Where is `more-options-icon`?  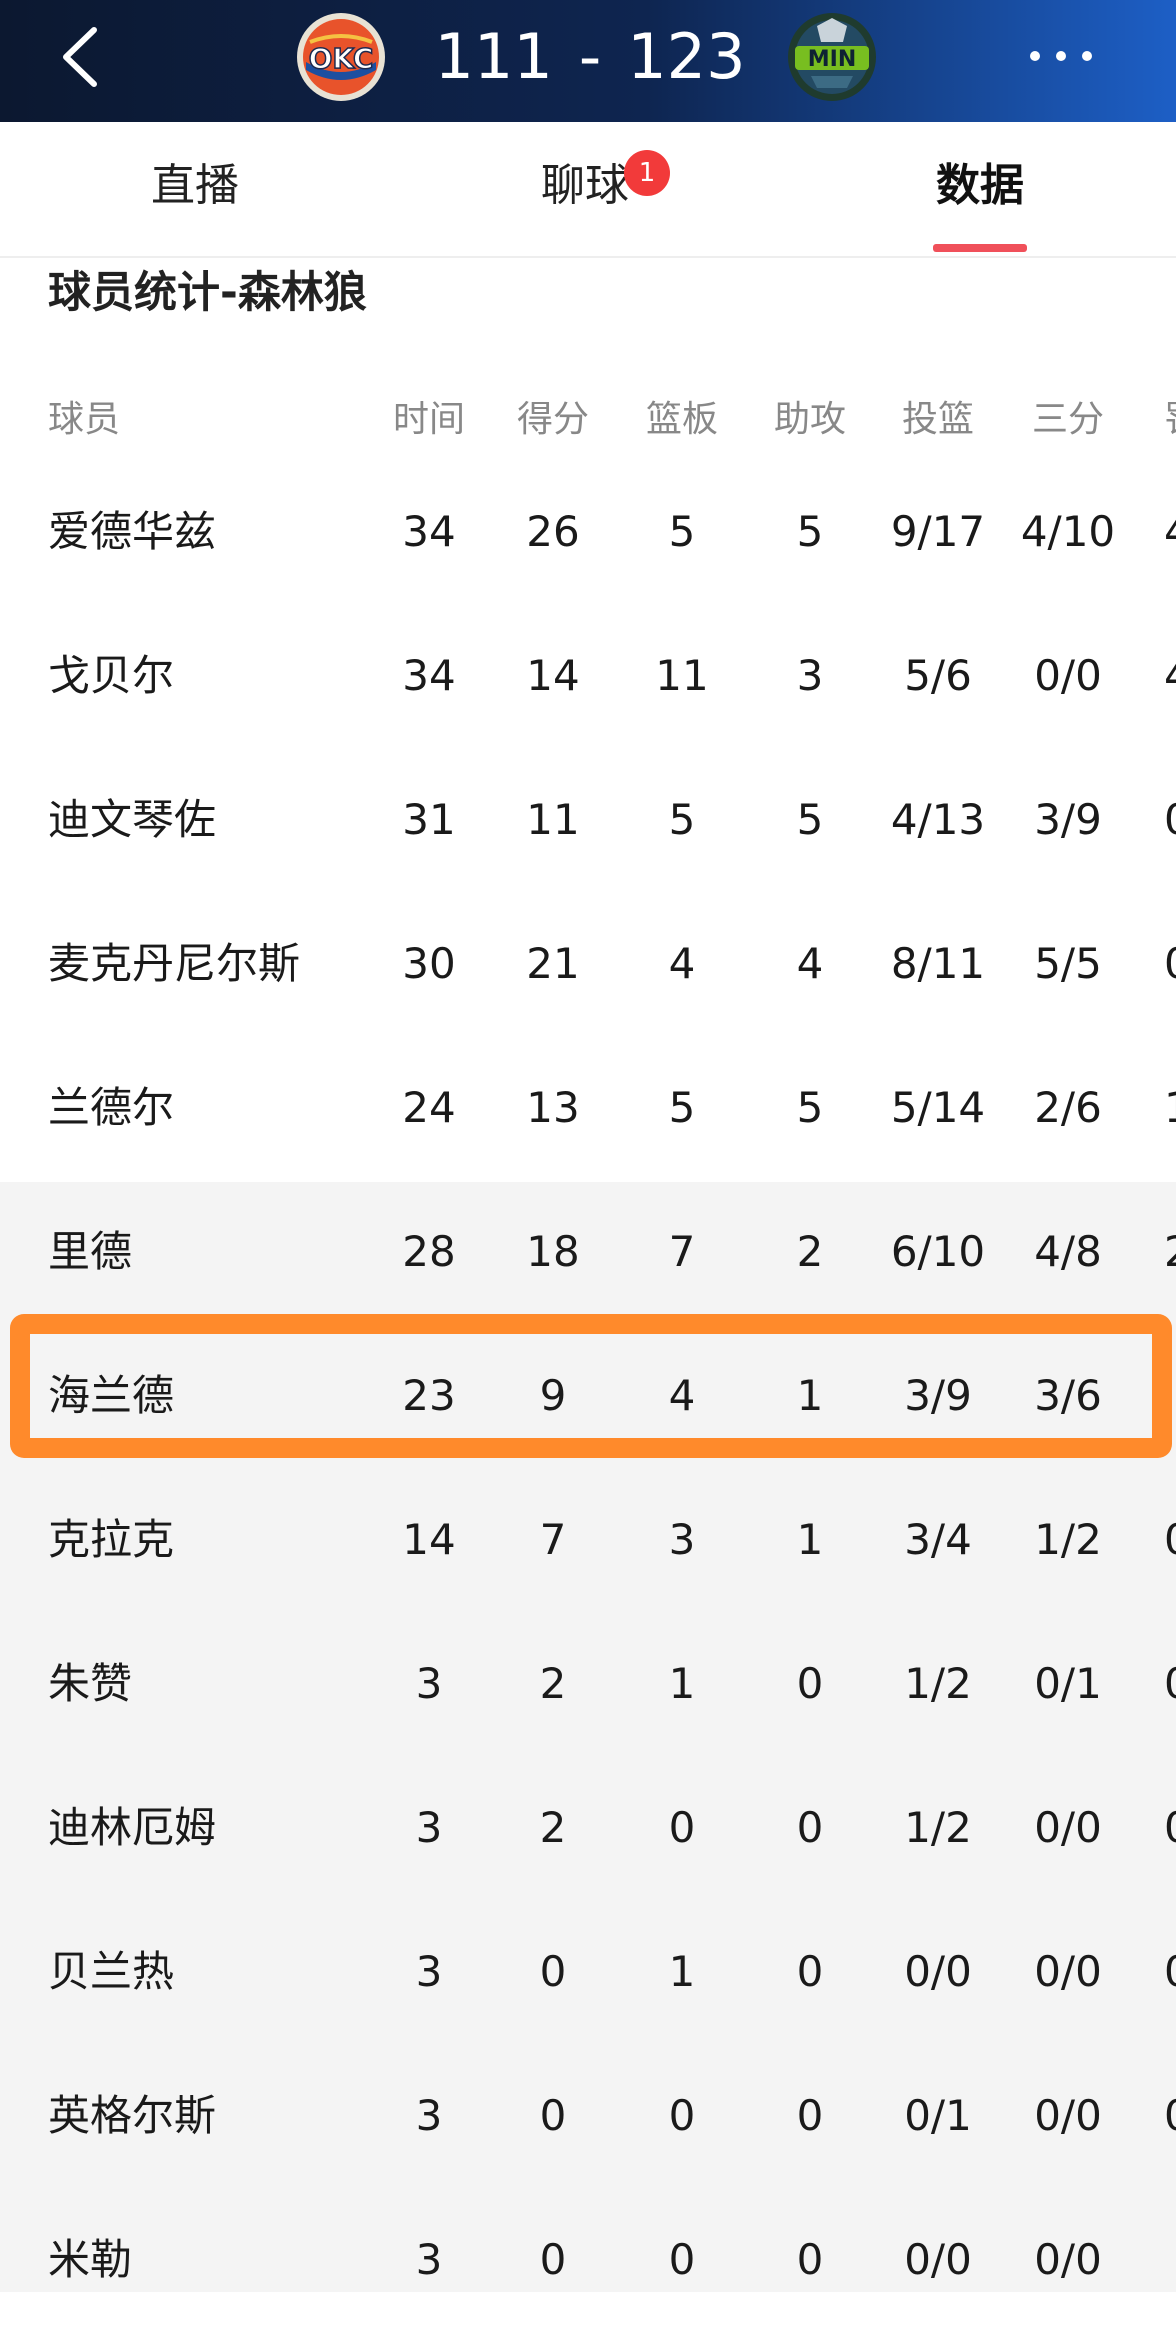 more-options-icon is located at coordinates (1062, 56).